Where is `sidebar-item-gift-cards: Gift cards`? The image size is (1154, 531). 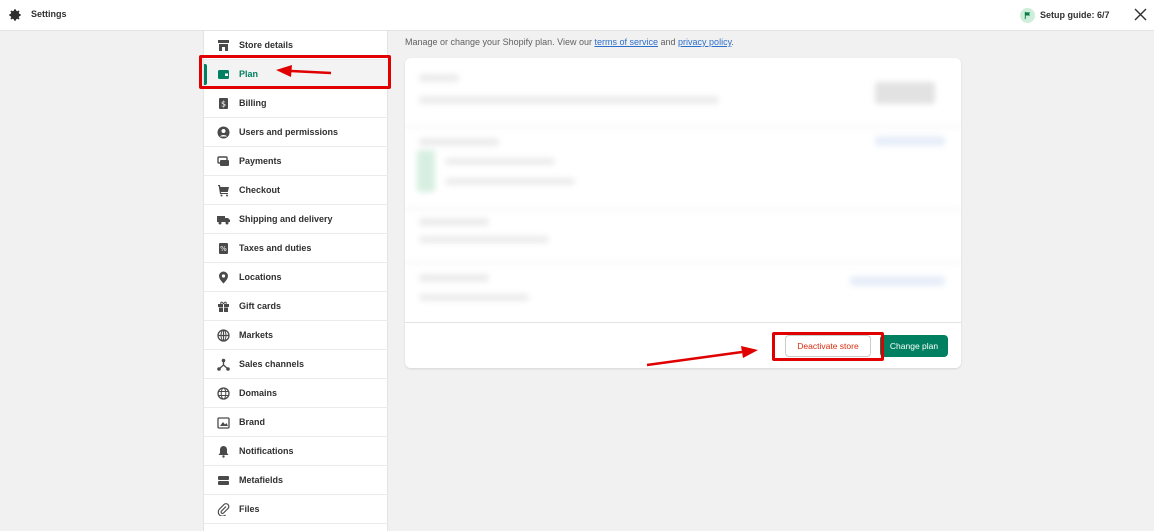
sidebar-item-gift-cards: Gift cards is located at coordinates (296, 306).